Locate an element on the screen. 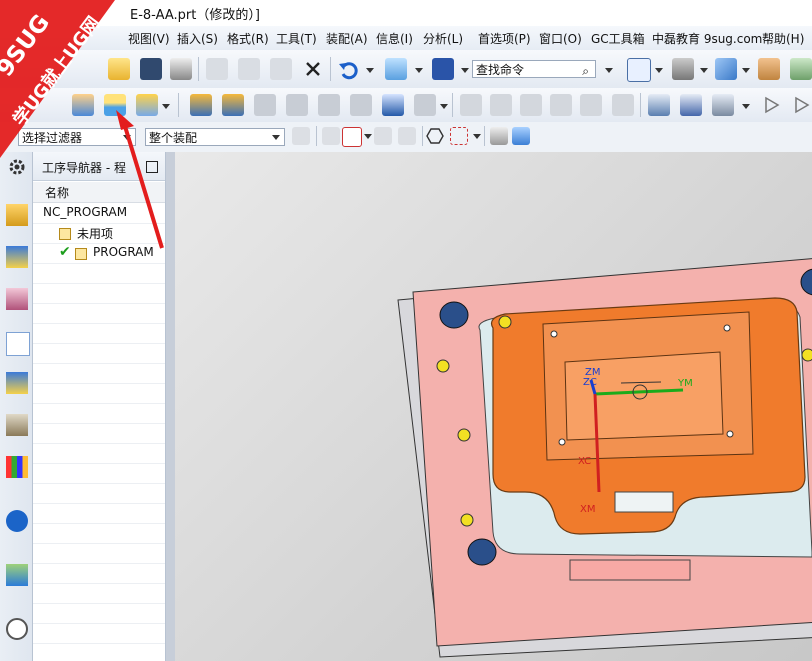 Image resolution: width=812 pixels, height=661 pixels. geometry-view-icon is located at coordinates (691, 105).